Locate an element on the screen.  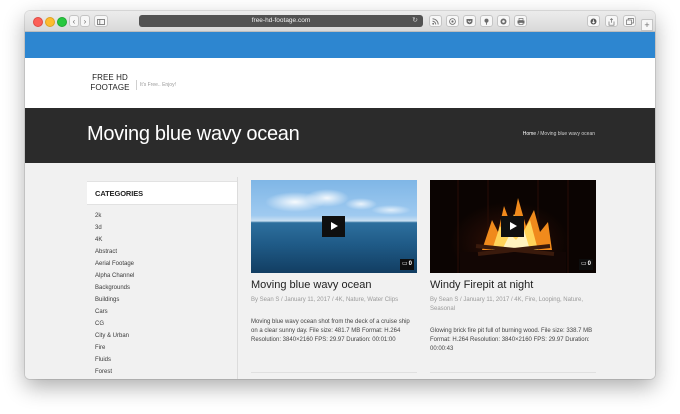
categories-heading: CATEGORIES is located at coordinates (119, 193).